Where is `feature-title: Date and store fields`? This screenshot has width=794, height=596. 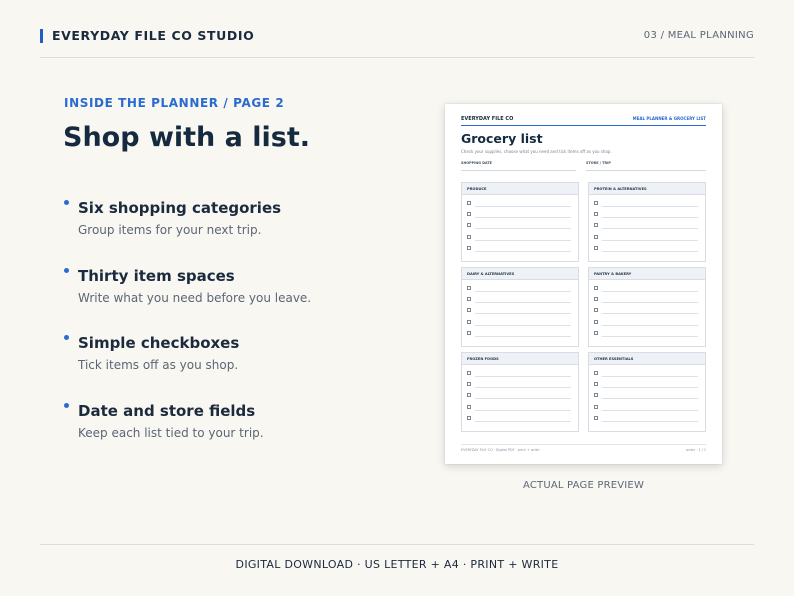
feature-title: Date and store fields is located at coordinates (167, 410).